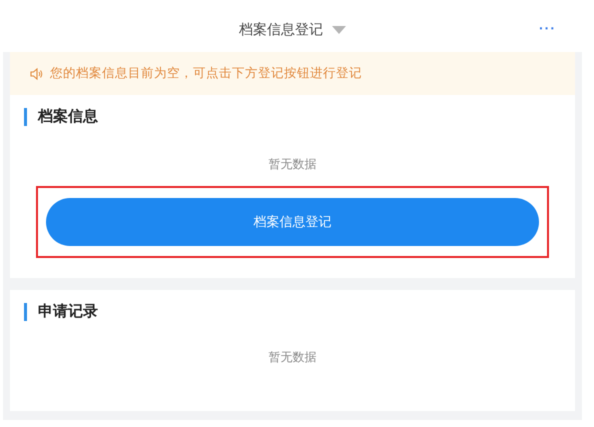  Describe the element at coordinates (36, 74) in the screenshot. I see `speaker-icon` at that location.